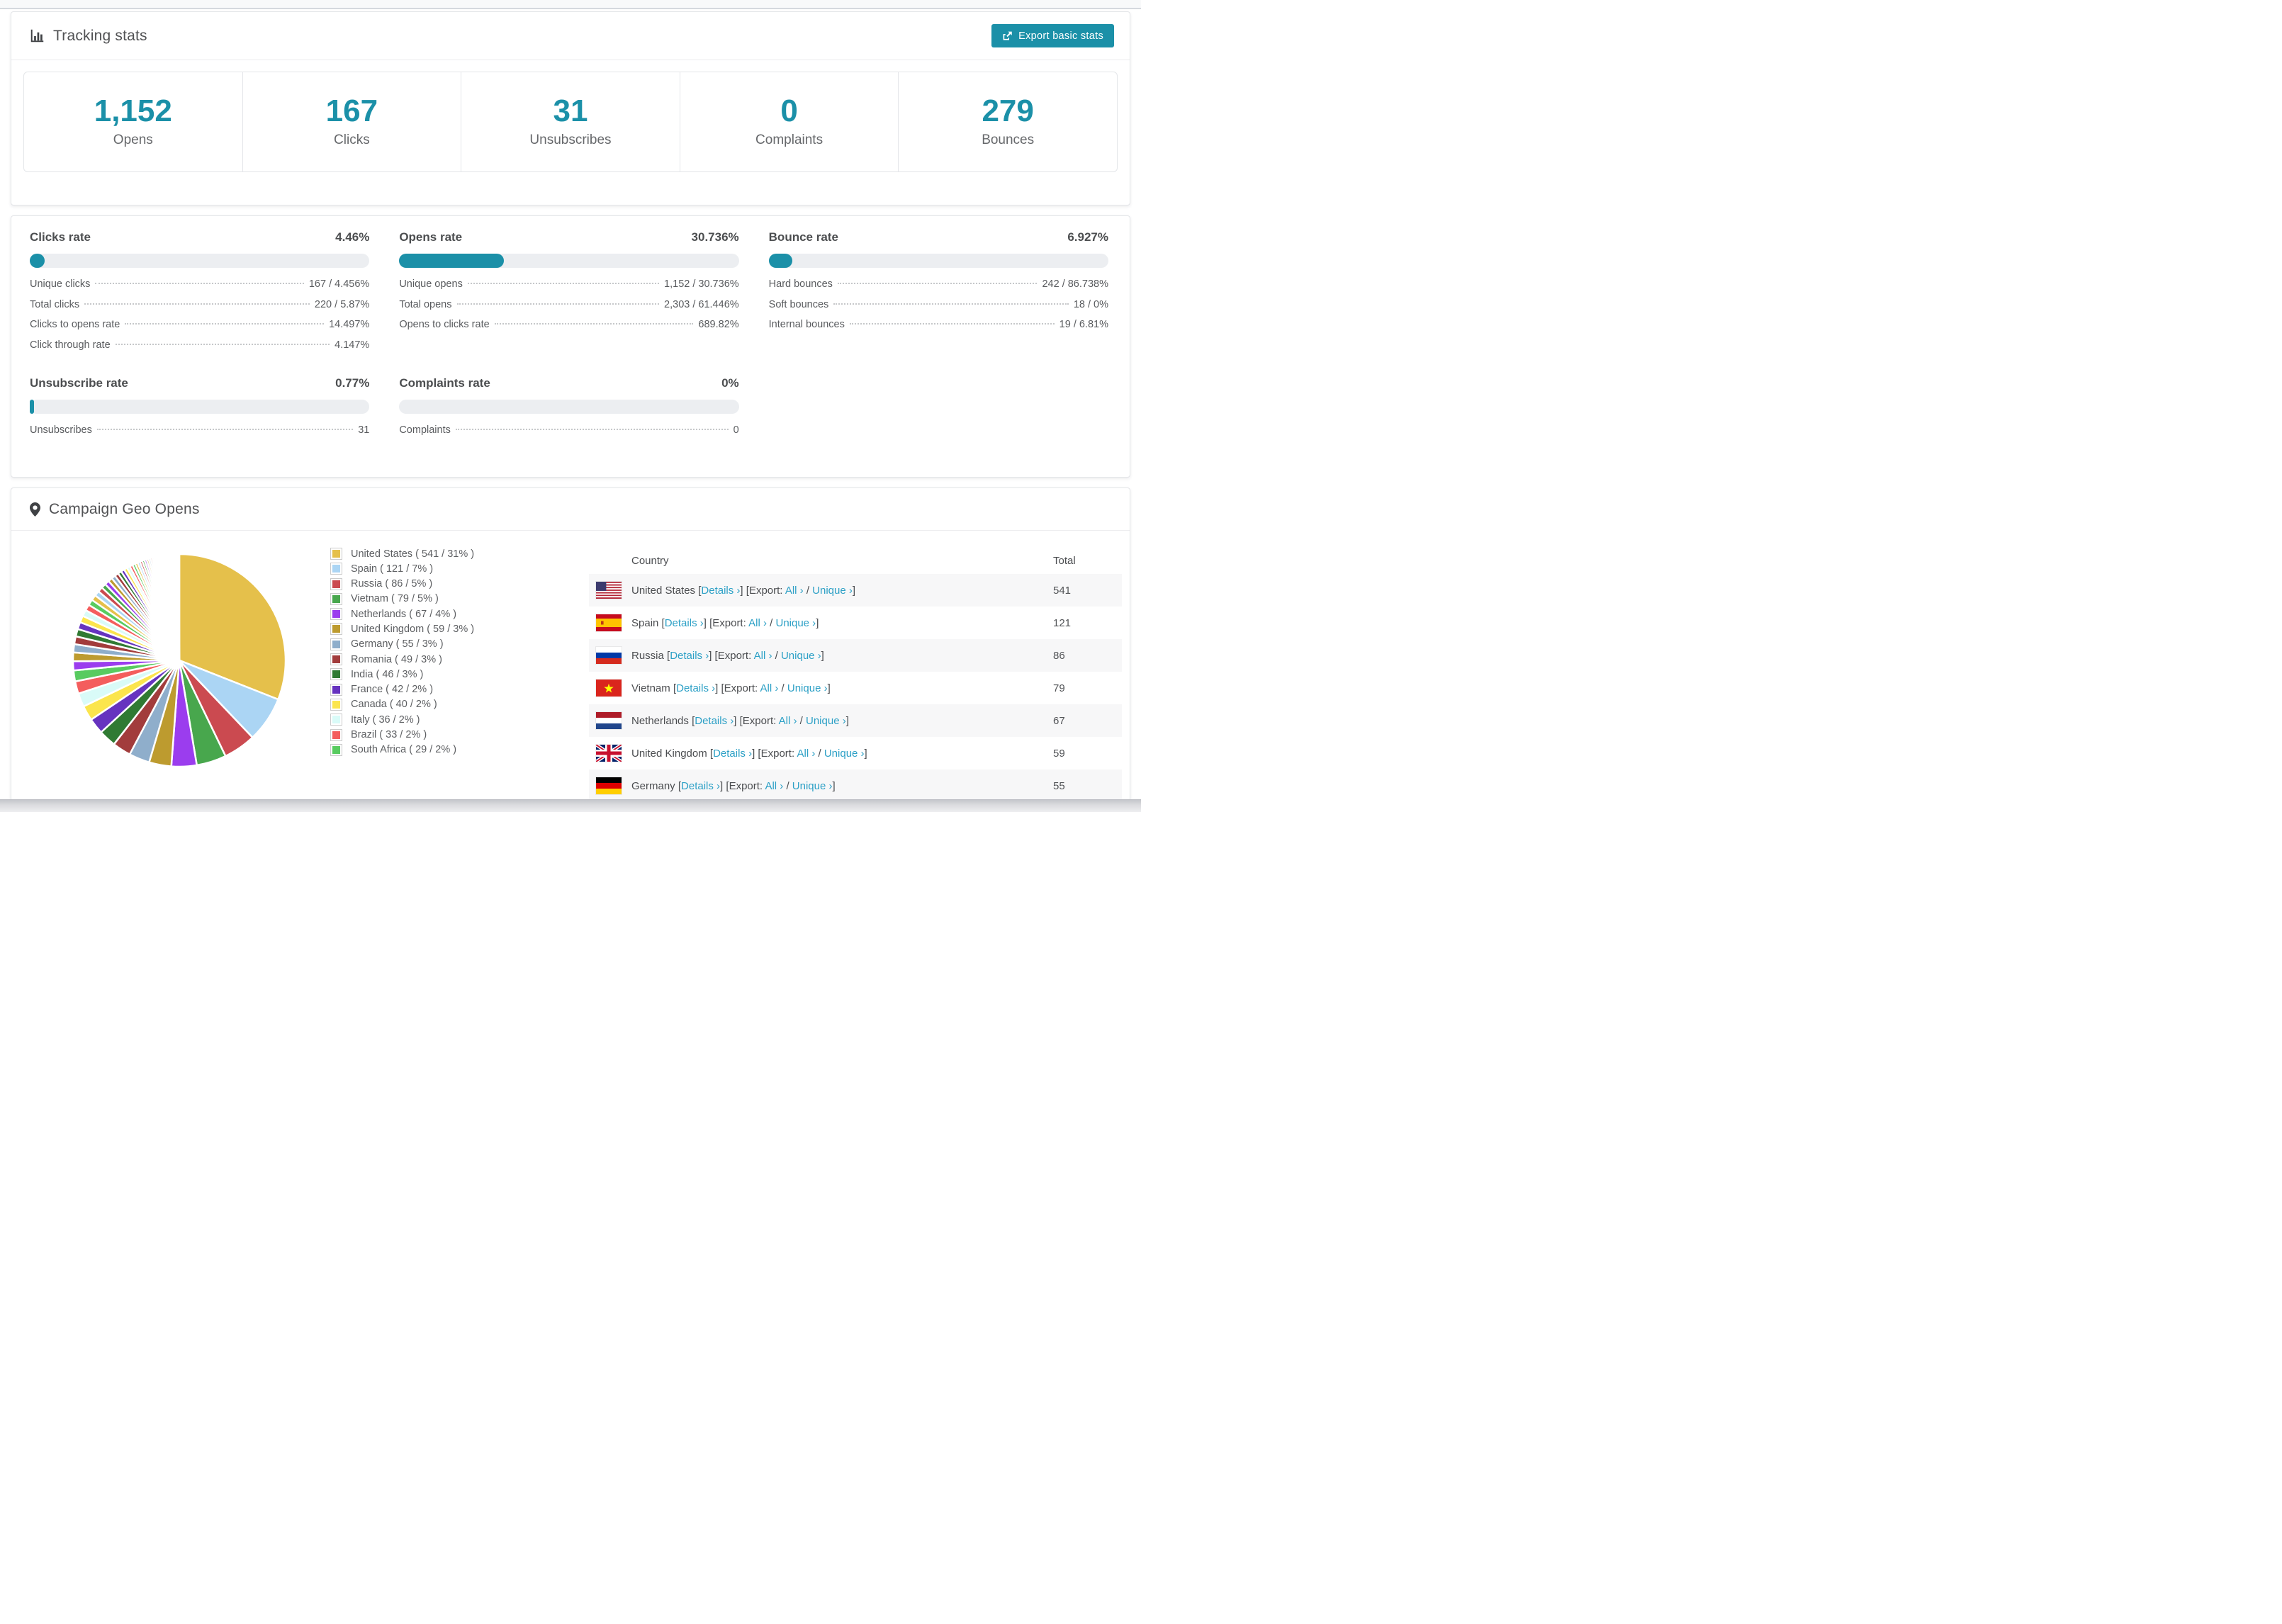  What do you see at coordinates (61, 430) in the screenshot?
I see `rate-detail-label: Unsubscribes` at bounding box center [61, 430].